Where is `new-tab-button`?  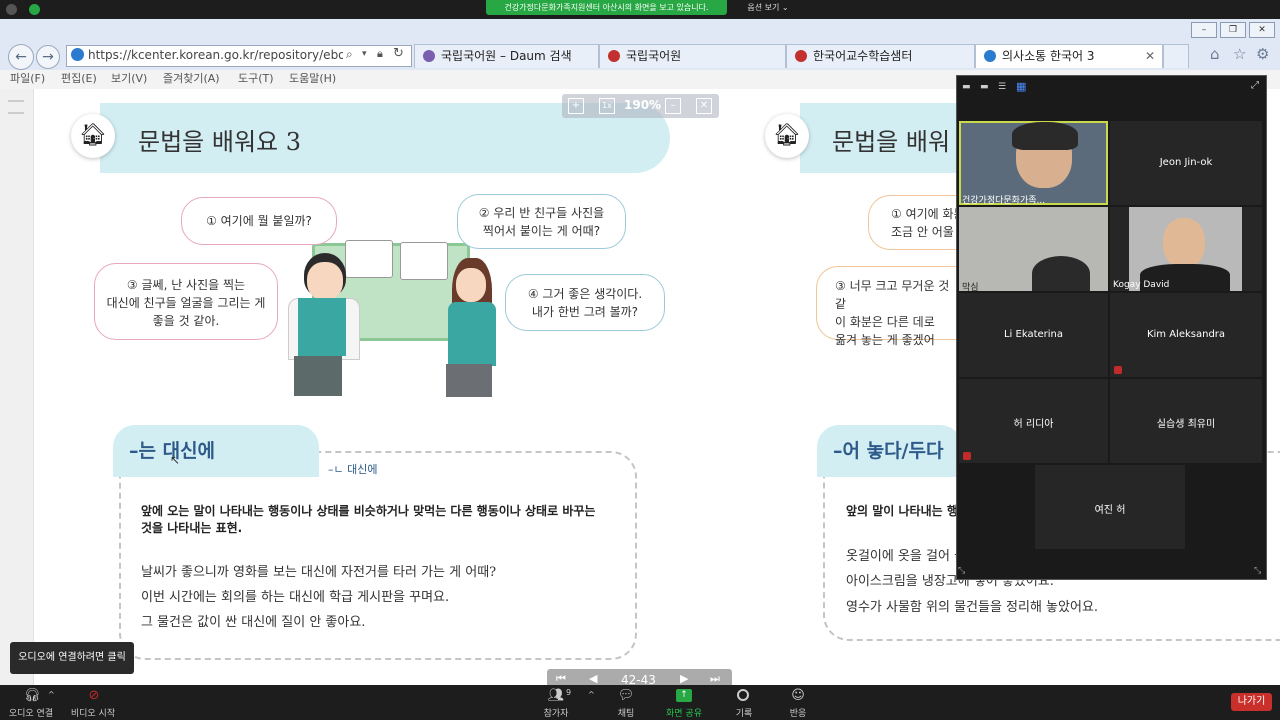
new-tab-button is located at coordinates (1176, 56).